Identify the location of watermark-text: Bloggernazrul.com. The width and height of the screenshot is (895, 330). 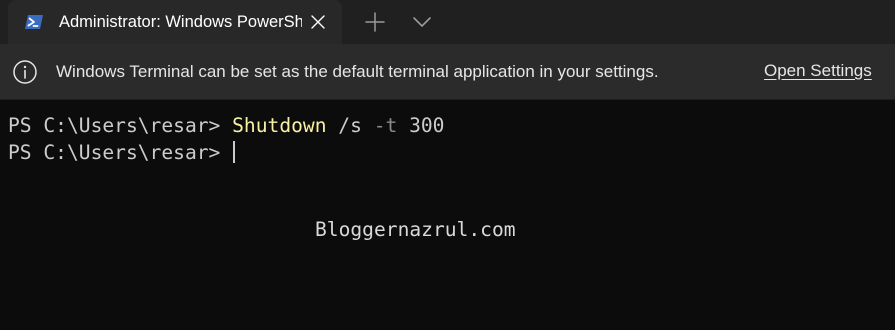
(415, 229).